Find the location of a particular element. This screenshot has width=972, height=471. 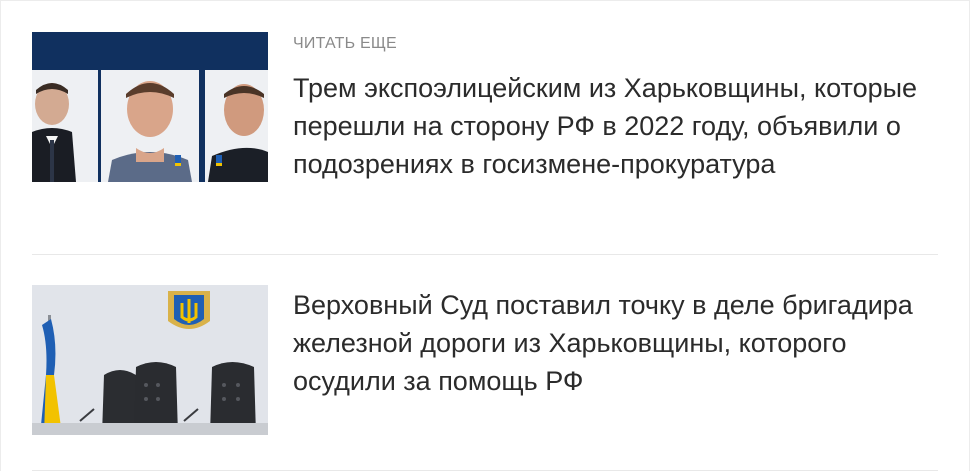

courtroom-photo is located at coordinates (150, 360).